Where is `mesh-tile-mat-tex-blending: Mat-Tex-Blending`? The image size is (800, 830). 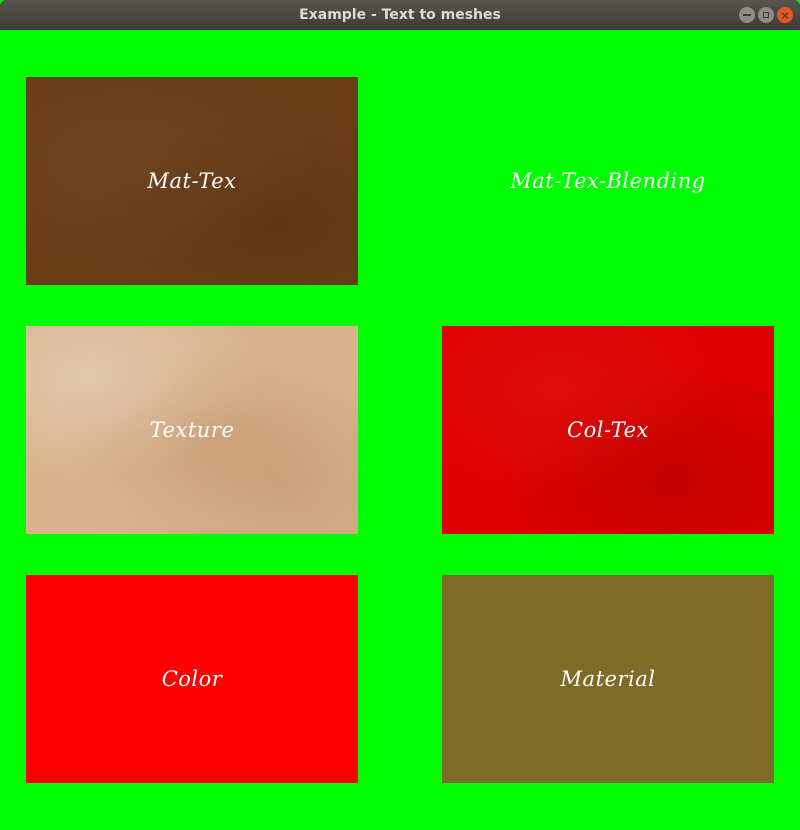
mesh-tile-mat-tex-blending: Mat-Tex-Blending is located at coordinates (608, 181).